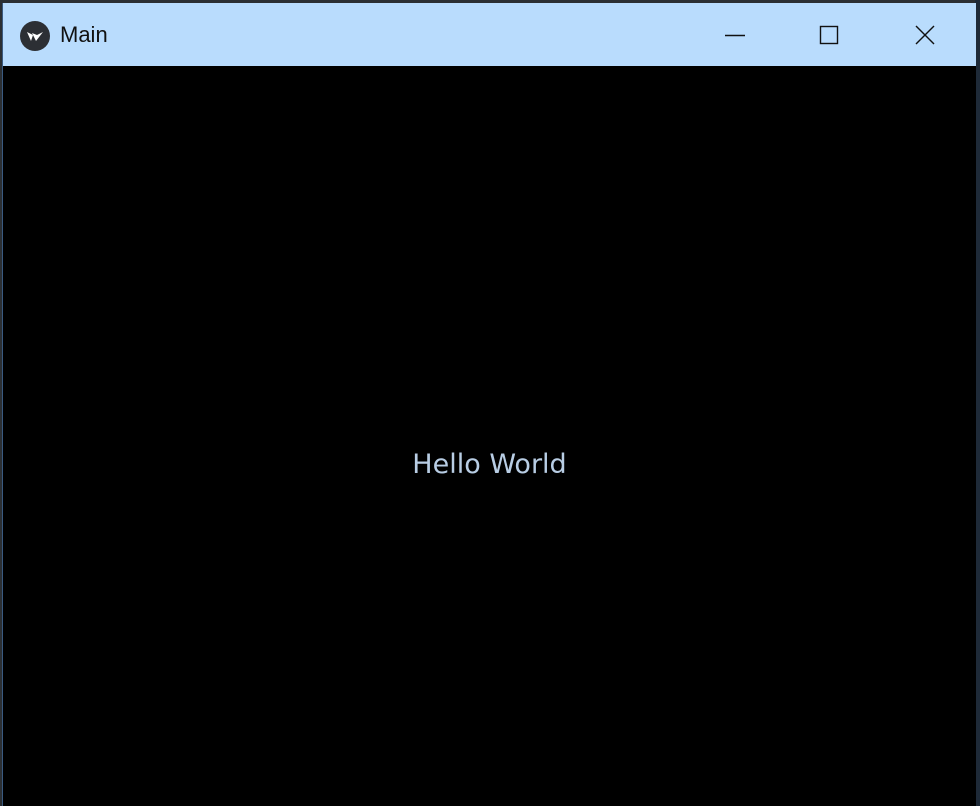 Image resolution: width=980 pixels, height=806 pixels. I want to click on title-bar: Main, so click(489, 34).